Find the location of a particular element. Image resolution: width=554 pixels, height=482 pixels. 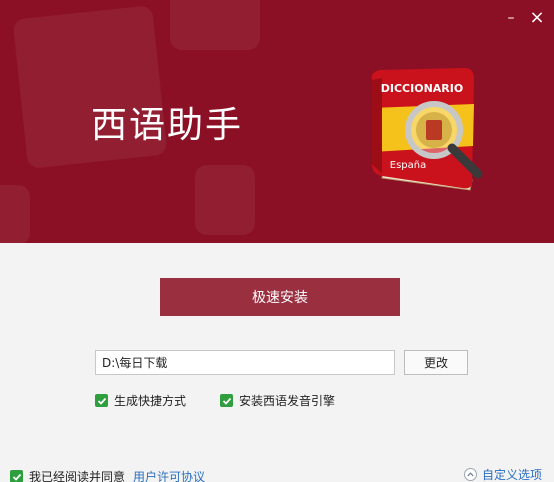

minimize-button: – is located at coordinates (511, 18).